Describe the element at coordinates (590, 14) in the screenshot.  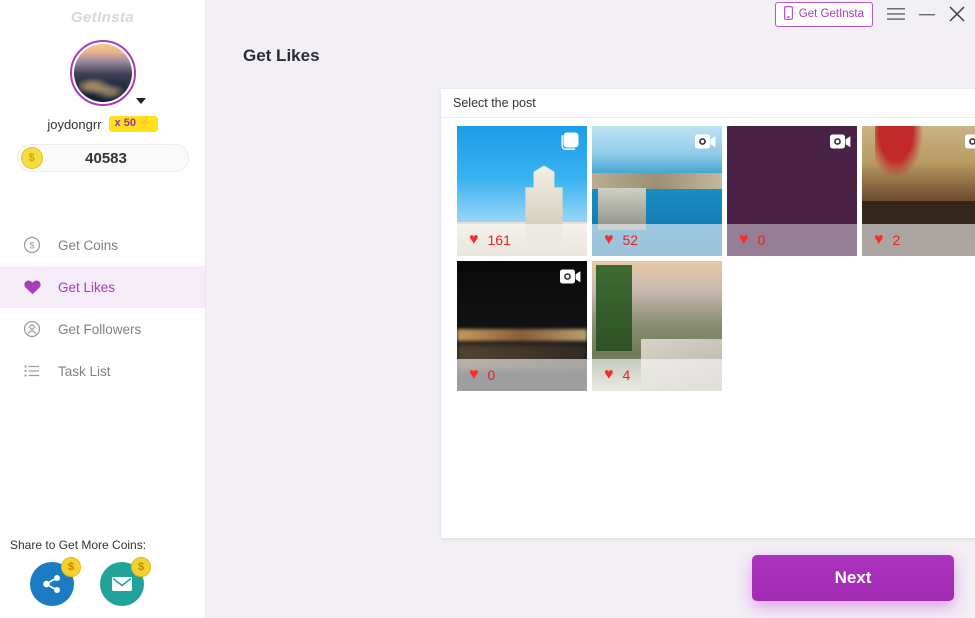
I see `titlebar: Get GetInsta` at that location.